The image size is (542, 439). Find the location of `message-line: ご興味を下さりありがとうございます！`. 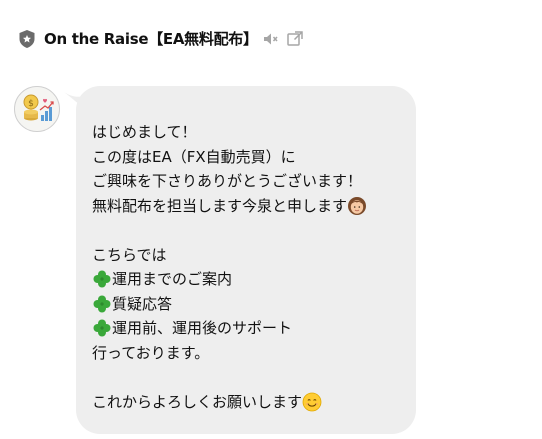

message-line: ご興味を下さりありがとうございます！ is located at coordinates (227, 181).